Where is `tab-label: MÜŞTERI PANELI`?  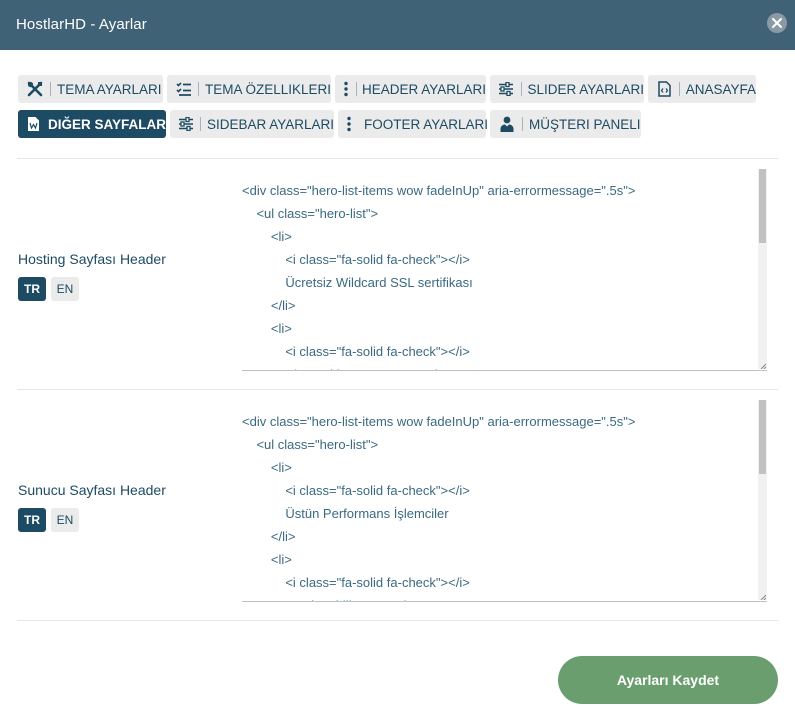
tab-label: MÜŞTERI PANELI is located at coordinates (585, 124).